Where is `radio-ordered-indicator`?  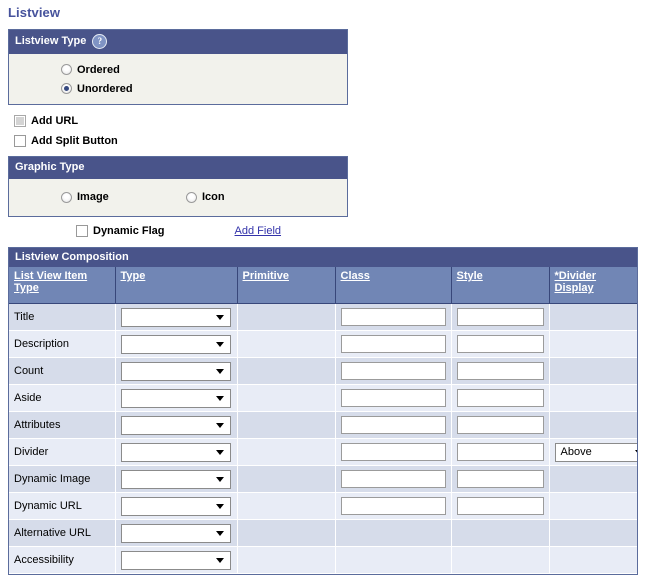 radio-ordered-indicator is located at coordinates (66, 69).